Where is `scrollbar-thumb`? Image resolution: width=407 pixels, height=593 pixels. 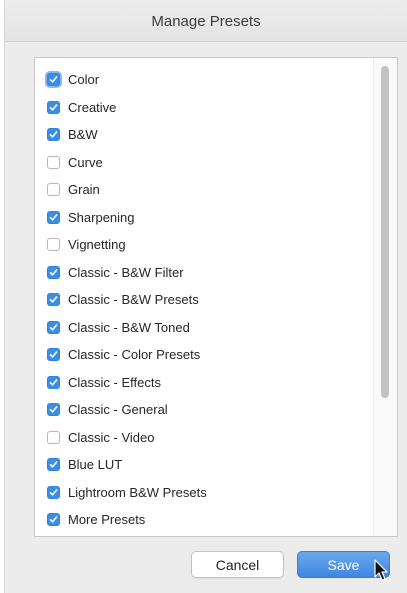 scrollbar-thumb is located at coordinates (385, 232).